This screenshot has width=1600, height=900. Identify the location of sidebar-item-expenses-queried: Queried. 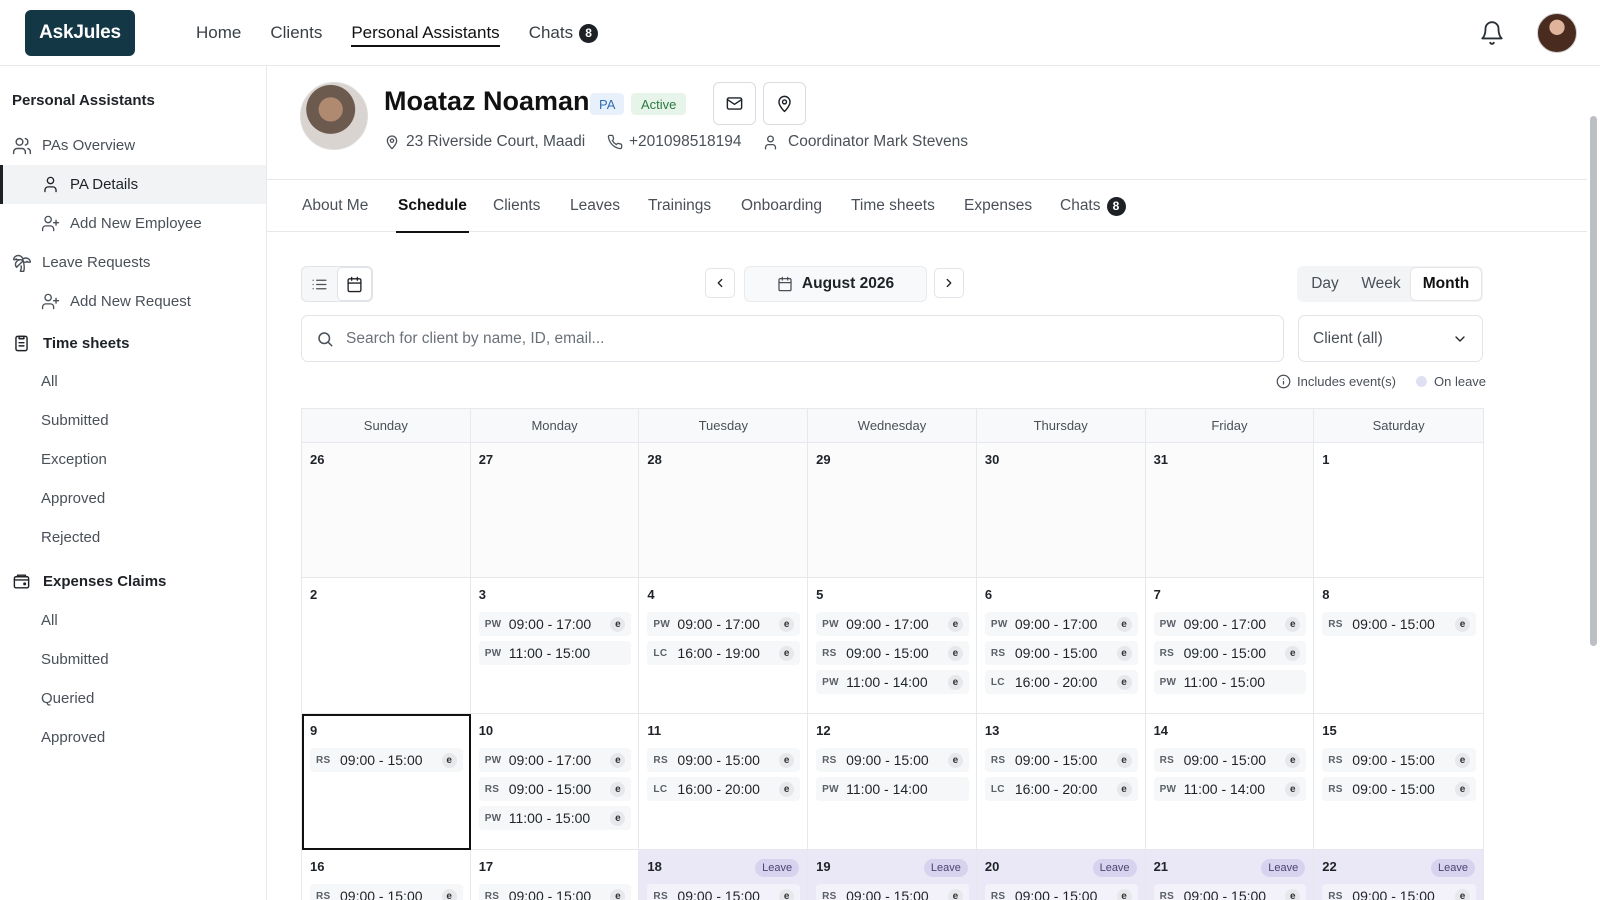
(133, 698).